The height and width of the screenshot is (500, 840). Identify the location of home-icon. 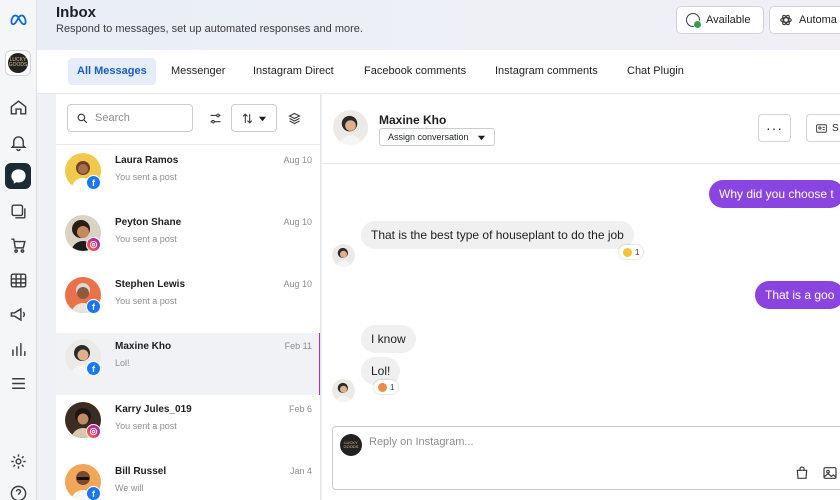
(18, 107).